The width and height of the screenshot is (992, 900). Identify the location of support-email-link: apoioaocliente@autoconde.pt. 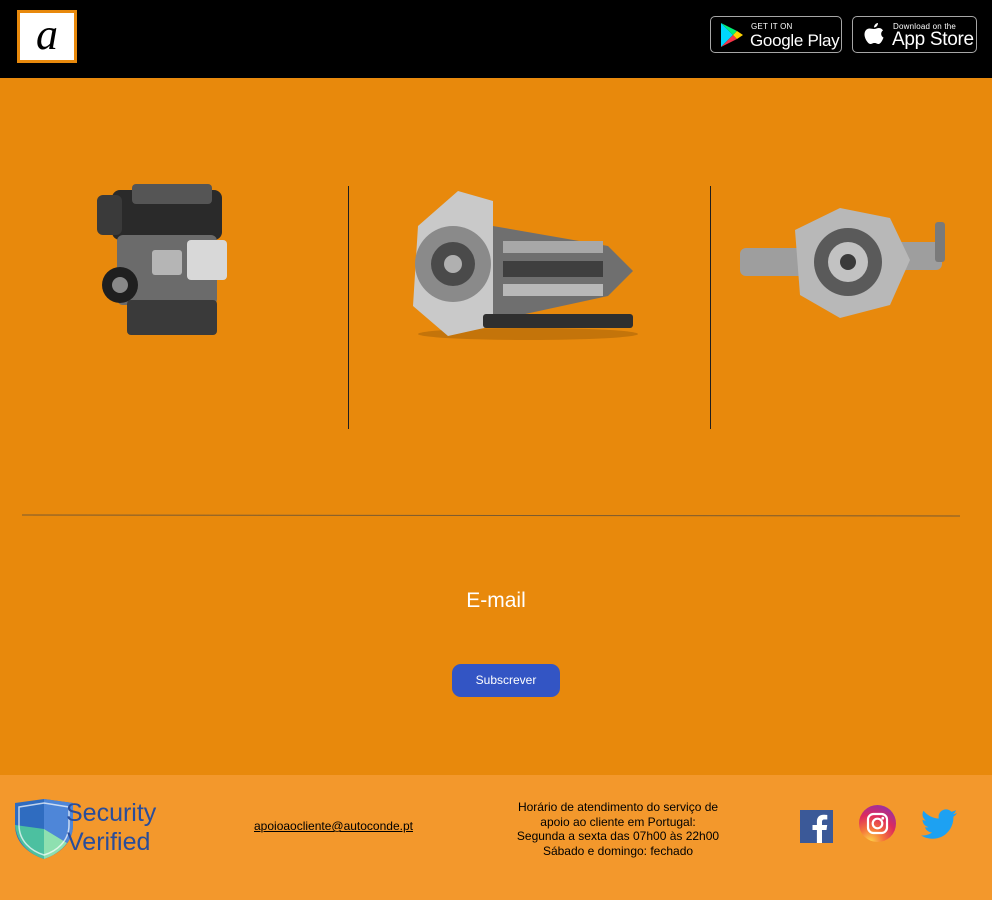
(333, 826).